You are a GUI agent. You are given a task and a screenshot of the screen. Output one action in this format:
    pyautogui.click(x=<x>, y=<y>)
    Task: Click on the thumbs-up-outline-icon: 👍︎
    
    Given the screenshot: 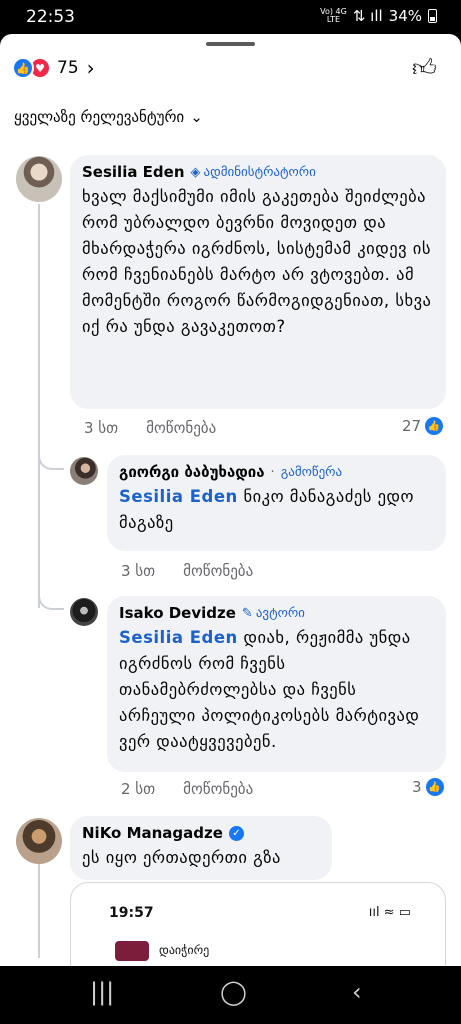 What is the action you would take?
    pyautogui.click(x=424, y=68)
    